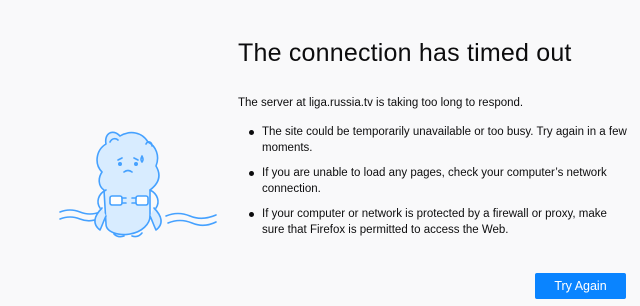  What do you see at coordinates (405, 53) in the screenshot?
I see `page-title: The connection has timed out` at bounding box center [405, 53].